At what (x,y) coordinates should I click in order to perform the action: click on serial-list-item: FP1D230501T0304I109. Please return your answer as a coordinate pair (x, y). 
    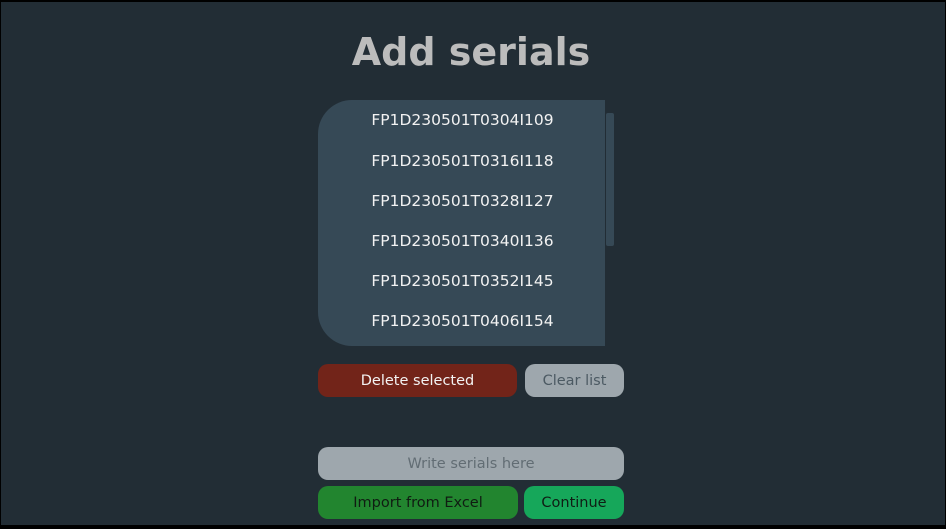
    Looking at the image, I should click on (461, 120).